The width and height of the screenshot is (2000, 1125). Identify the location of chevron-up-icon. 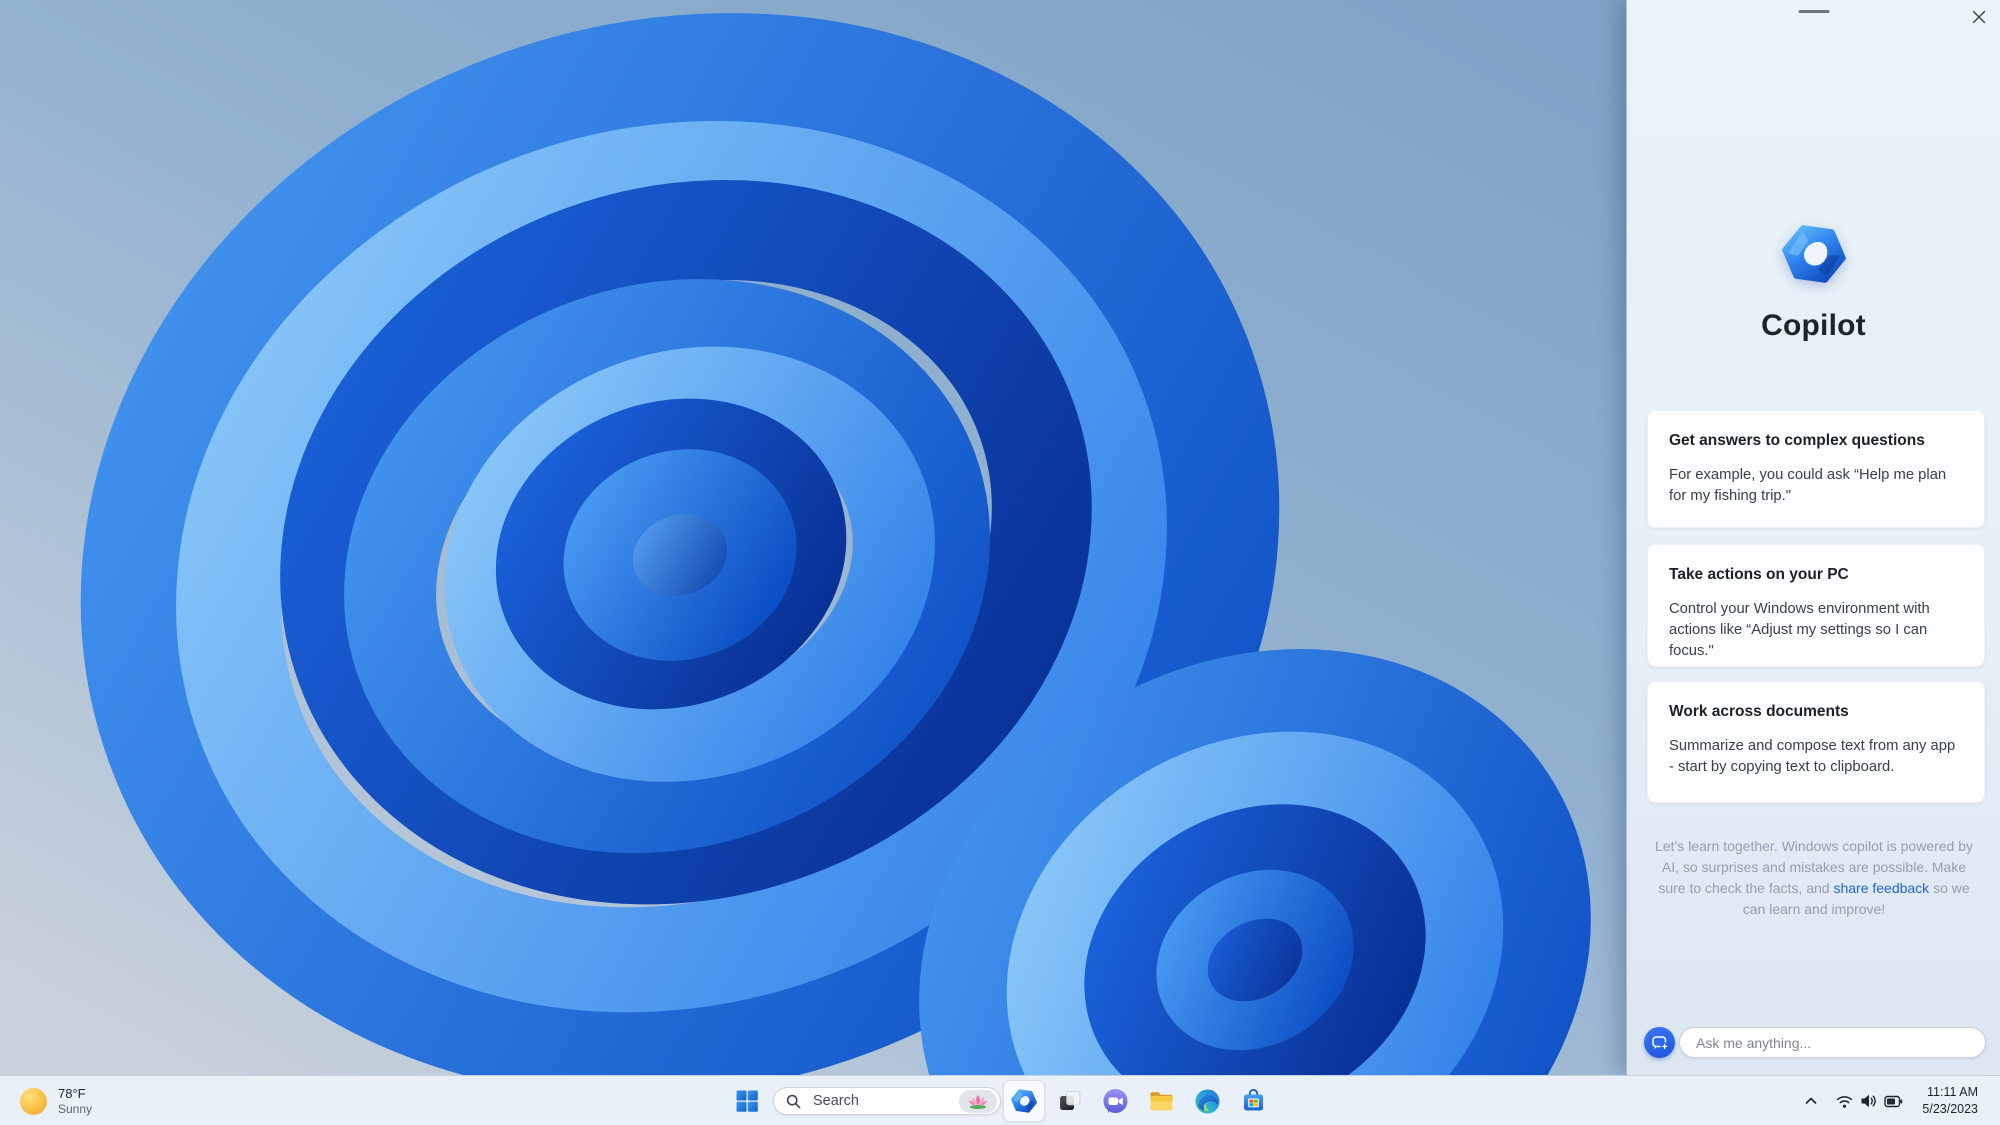
(1811, 1100).